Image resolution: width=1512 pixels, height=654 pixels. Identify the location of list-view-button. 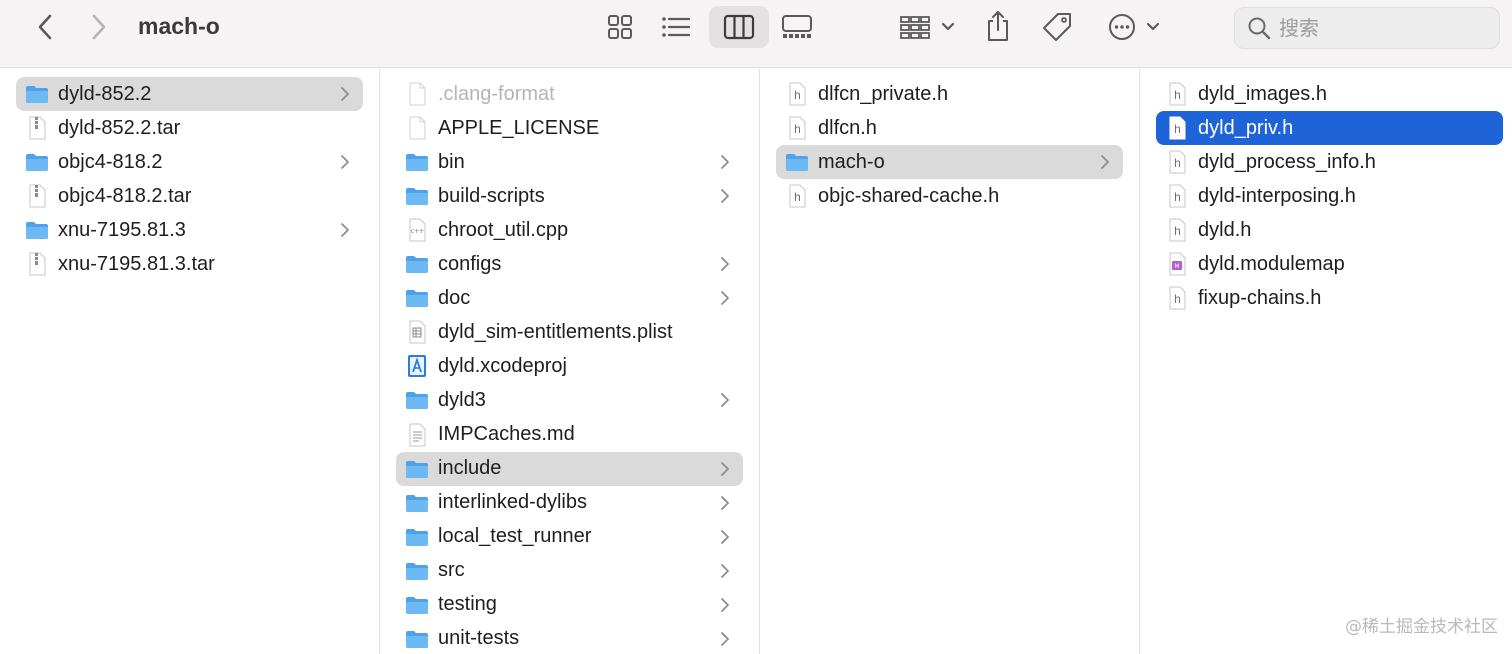
(676, 27).